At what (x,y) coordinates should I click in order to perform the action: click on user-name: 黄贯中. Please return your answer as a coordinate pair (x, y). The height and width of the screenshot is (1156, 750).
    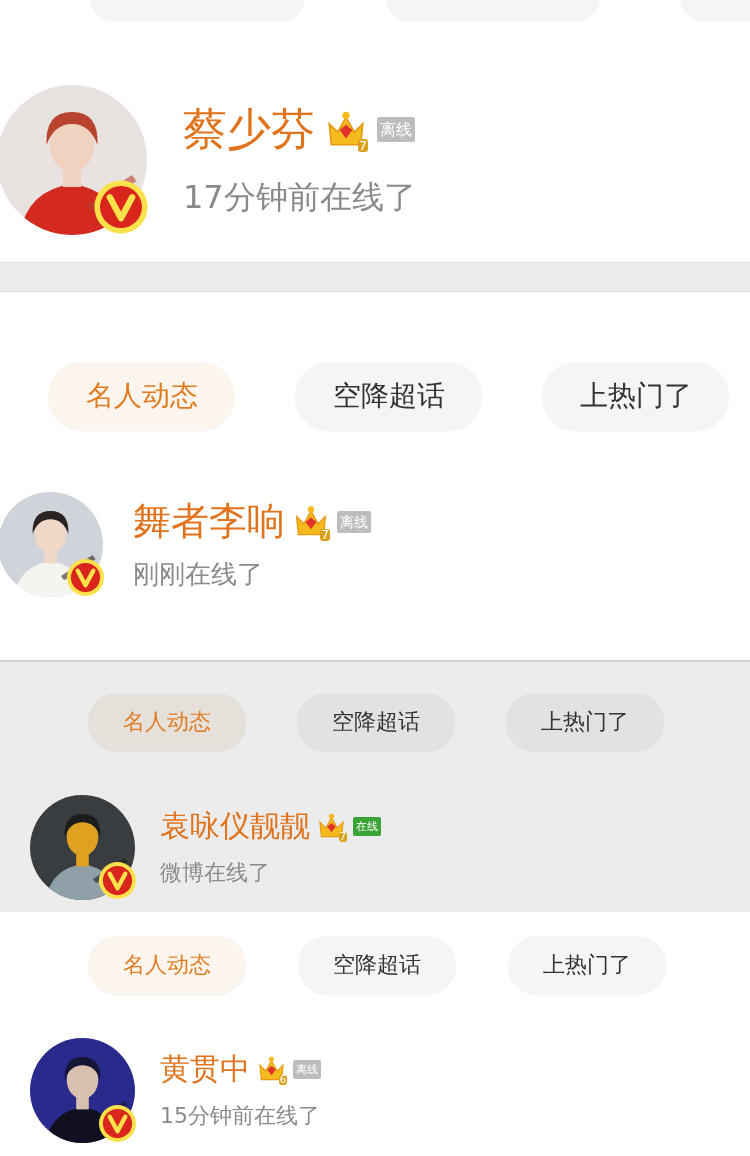
    Looking at the image, I should click on (205, 1069).